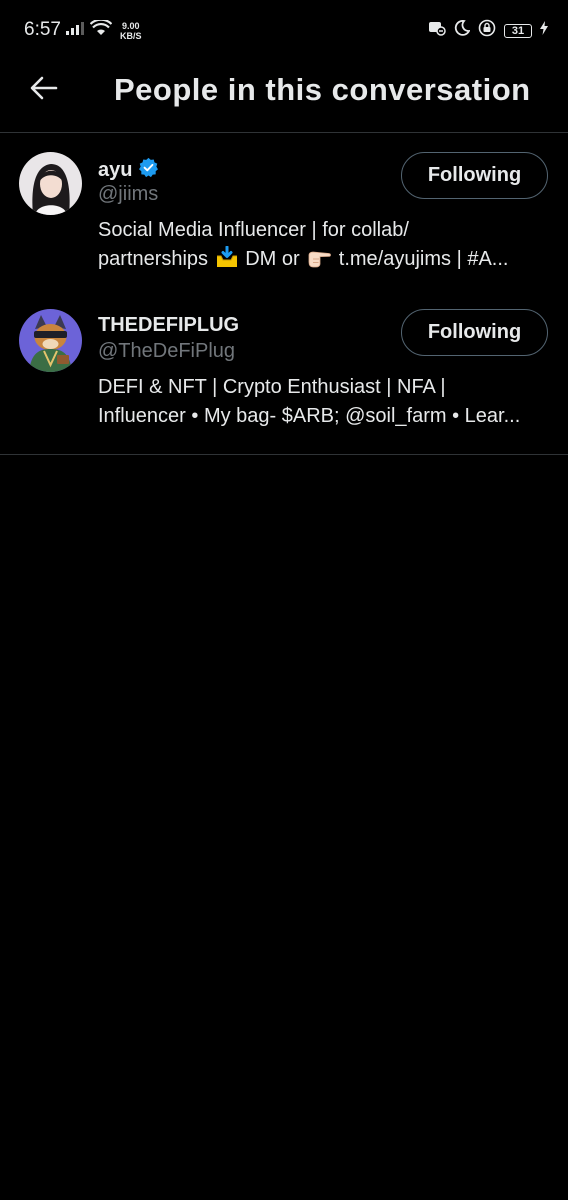  Describe the element at coordinates (128, 194) in the screenshot. I see `user-handle: @jiims` at that location.